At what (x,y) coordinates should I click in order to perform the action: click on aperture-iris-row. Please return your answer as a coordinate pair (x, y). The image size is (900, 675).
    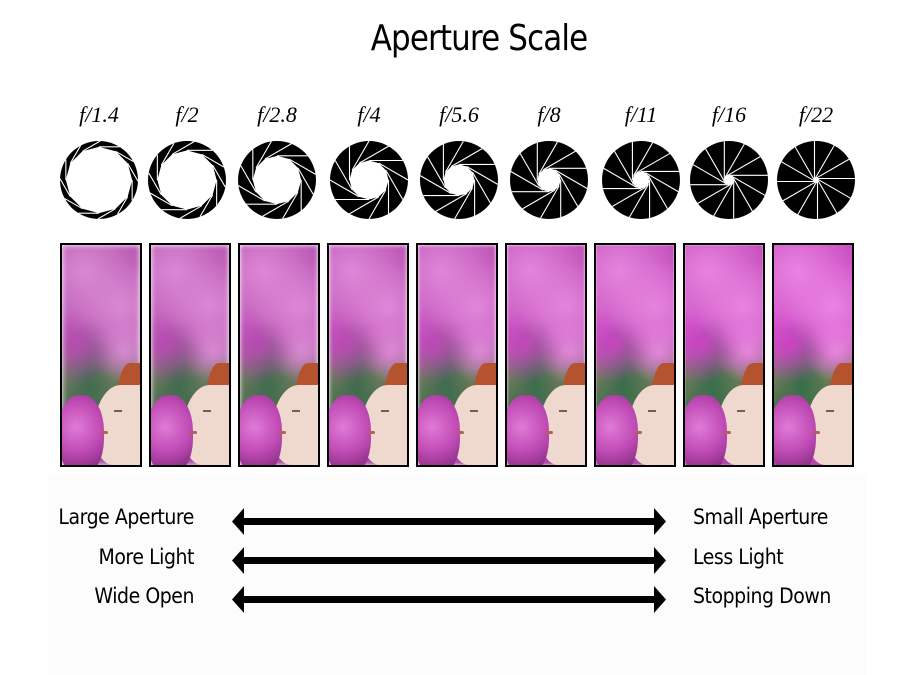
    Looking at the image, I should click on (457, 180).